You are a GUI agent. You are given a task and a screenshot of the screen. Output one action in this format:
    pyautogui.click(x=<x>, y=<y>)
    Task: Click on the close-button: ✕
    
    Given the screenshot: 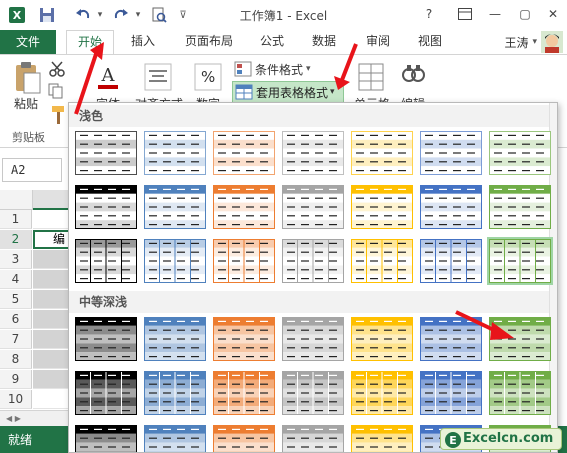 What is the action you would take?
    pyautogui.click(x=553, y=14)
    